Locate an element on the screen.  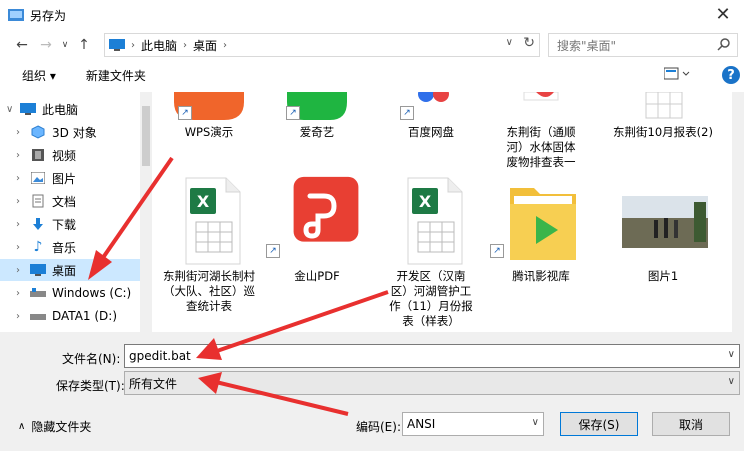
breadcrumb-this-pc: 此电脑 is located at coordinates (159, 45).